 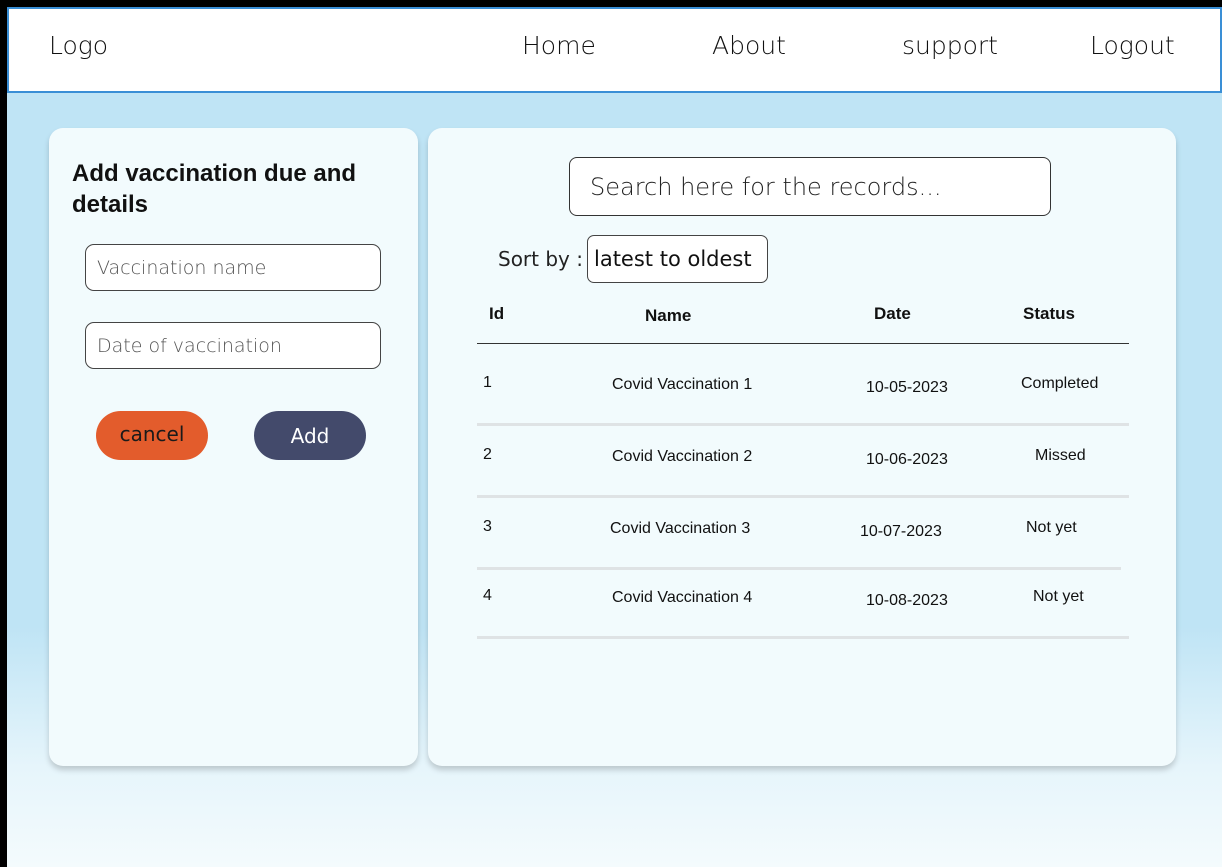 What do you see at coordinates (487, 595) in the screenshot?
I see `row-id: 4` at bounding box center [487, 595].